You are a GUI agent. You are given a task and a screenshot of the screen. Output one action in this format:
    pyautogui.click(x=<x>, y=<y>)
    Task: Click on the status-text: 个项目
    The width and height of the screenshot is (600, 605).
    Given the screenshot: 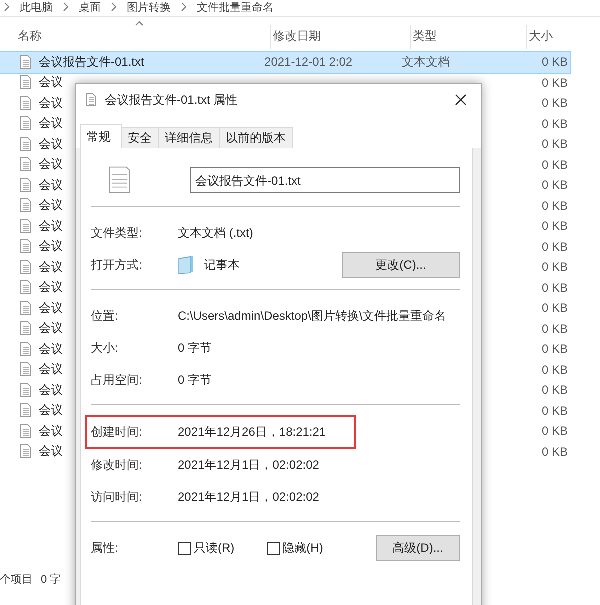 What is the action you would take?
    pyautogui.click(x=16, y=580)
    